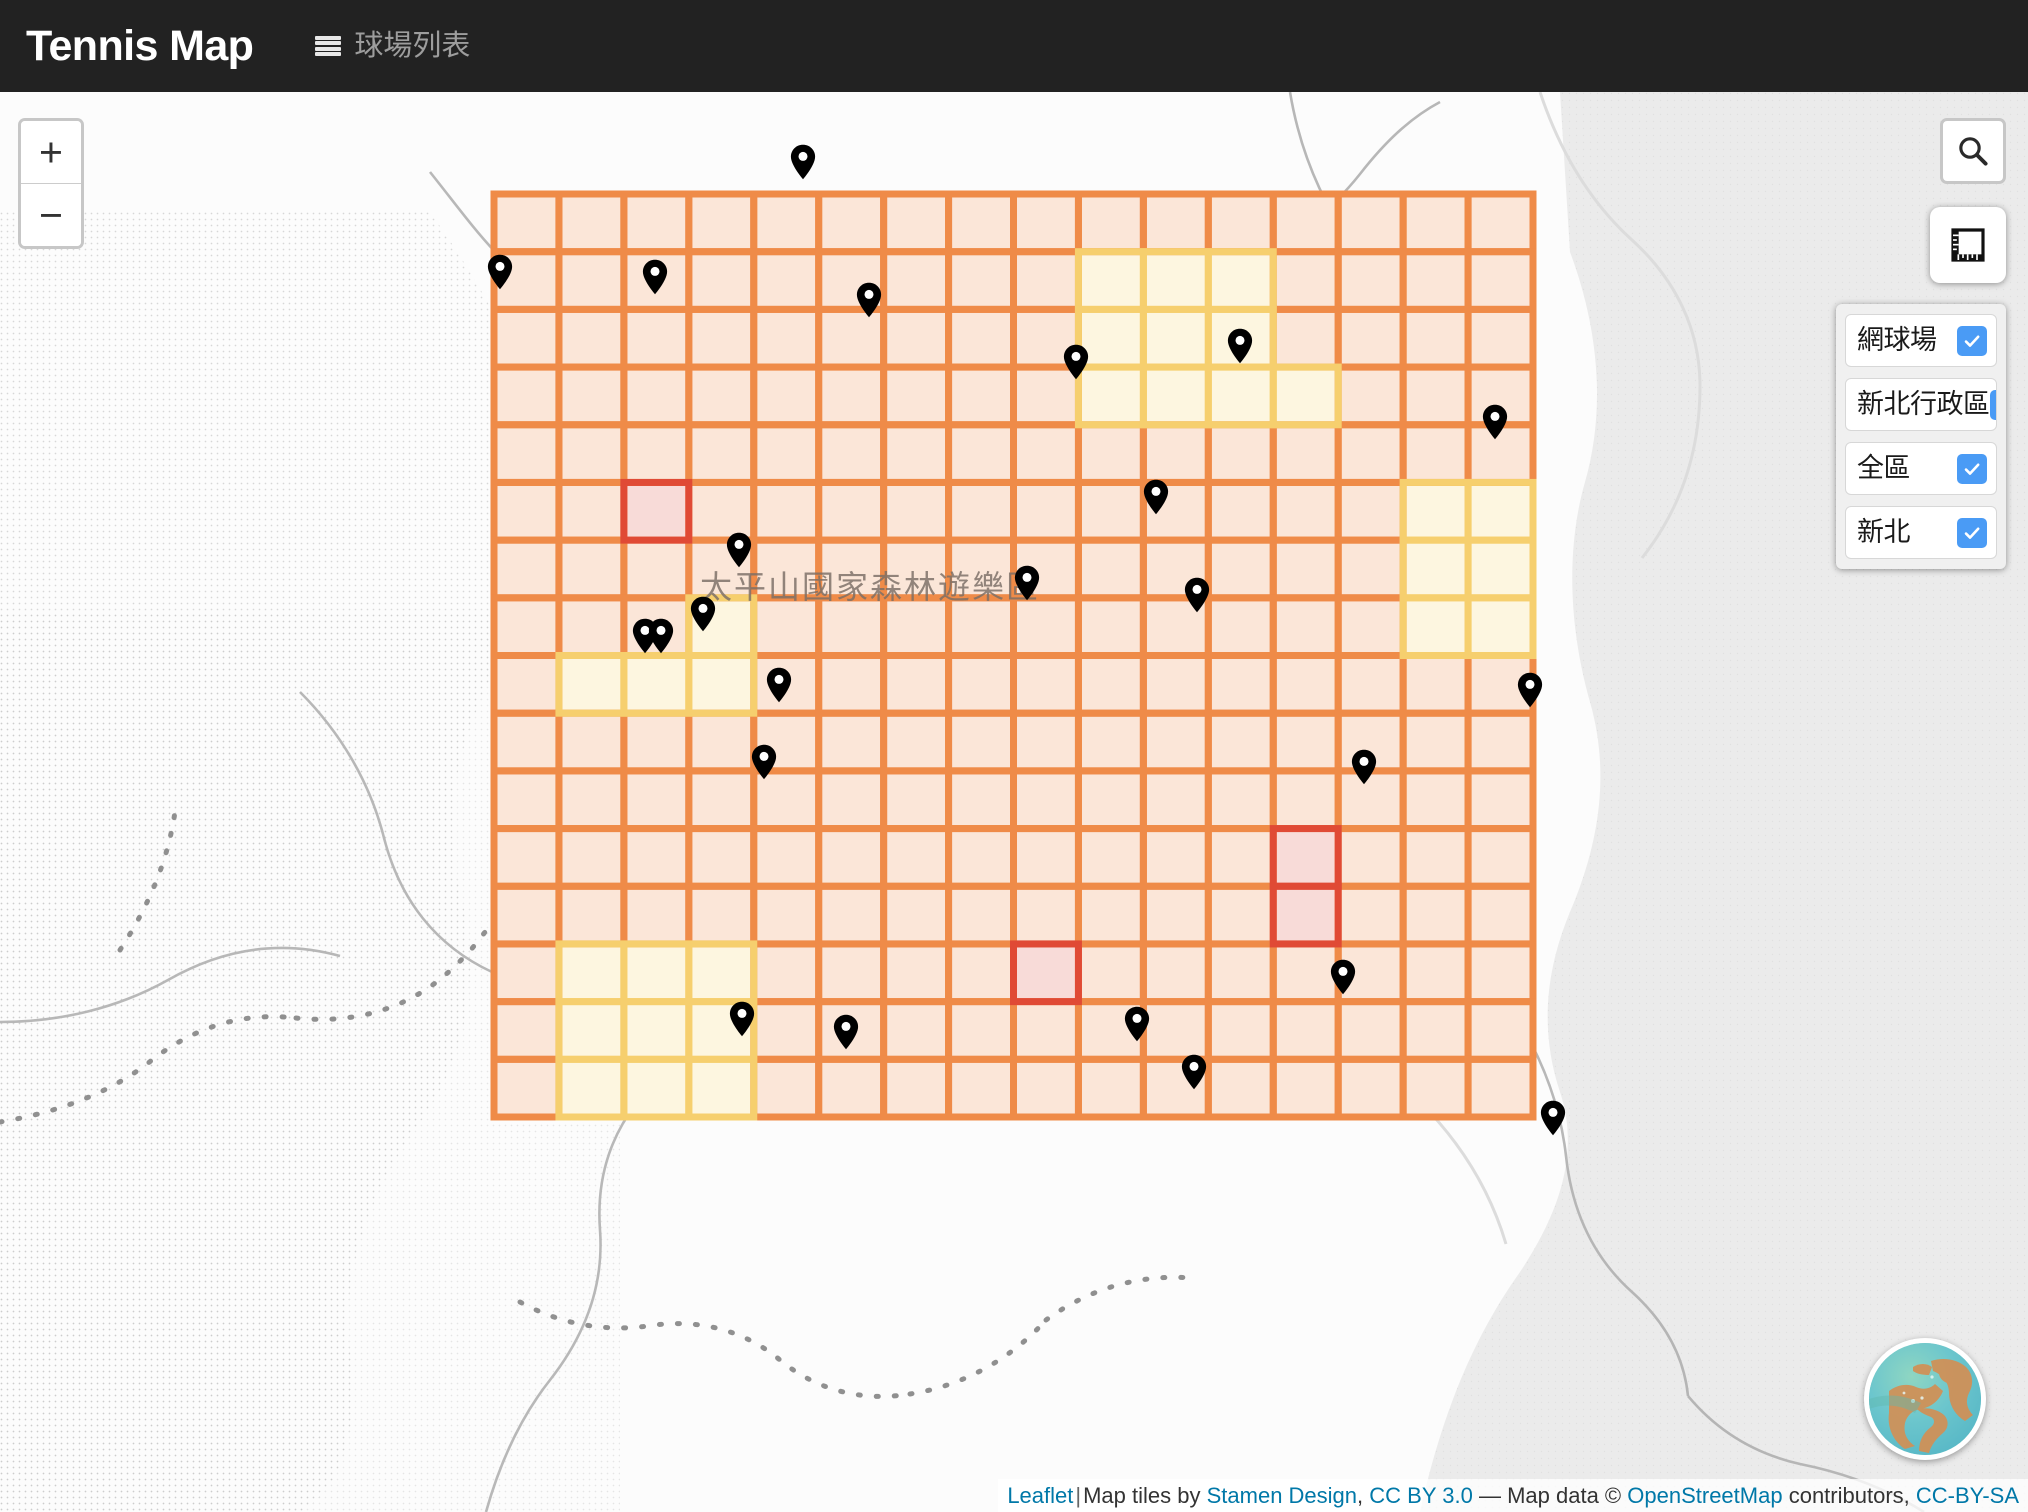 Image resolution: width=2028 pixels, height=1512 pixels. I want to click on ruler-icon, so click(1968, 245).